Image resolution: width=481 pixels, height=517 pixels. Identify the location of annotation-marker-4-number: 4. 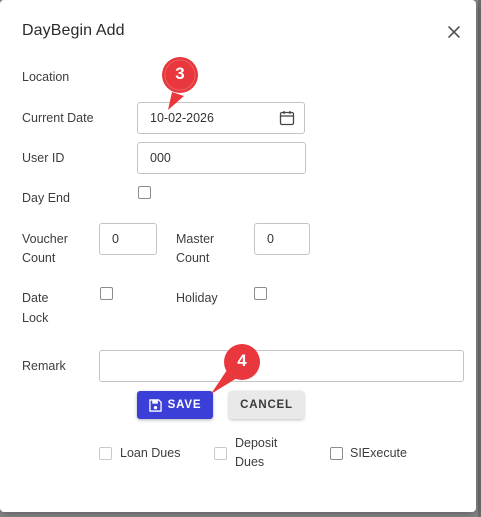
(242, 360).